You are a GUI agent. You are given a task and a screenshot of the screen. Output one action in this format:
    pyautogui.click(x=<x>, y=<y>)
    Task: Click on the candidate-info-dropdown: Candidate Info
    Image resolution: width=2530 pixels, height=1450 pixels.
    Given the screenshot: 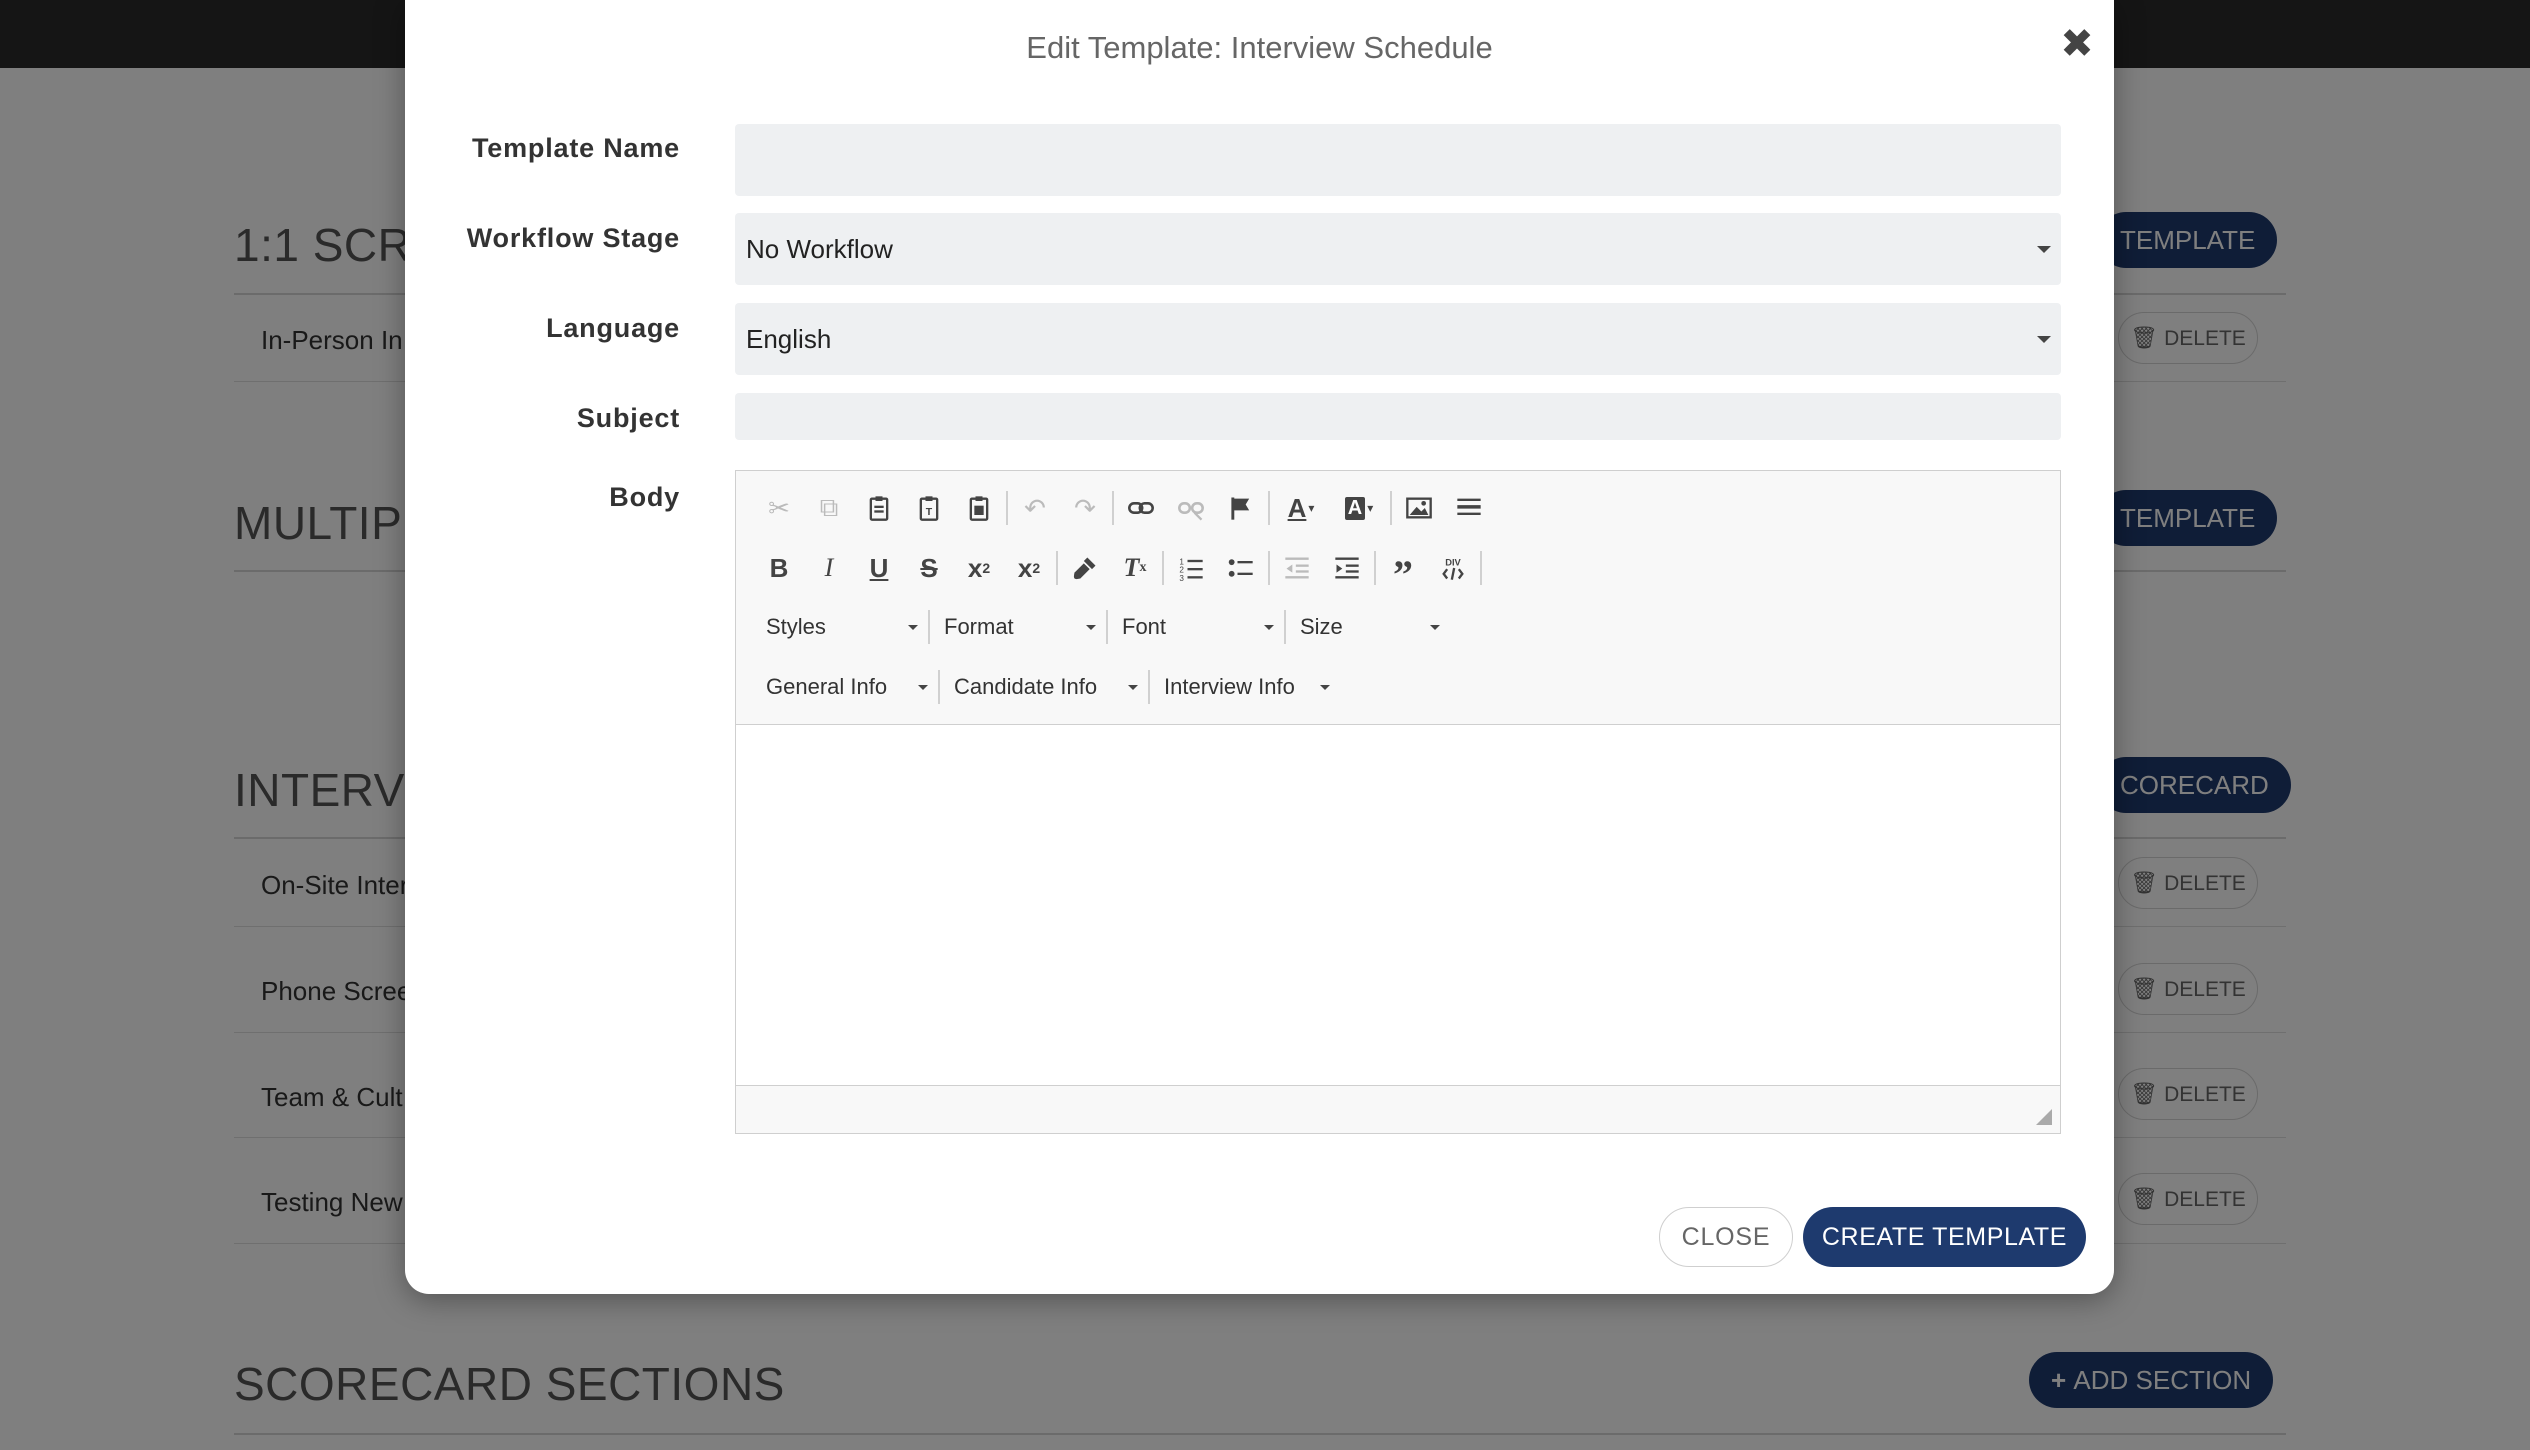 What is the action you would take?
    pyautogui.click(x=1044, y=687)
    